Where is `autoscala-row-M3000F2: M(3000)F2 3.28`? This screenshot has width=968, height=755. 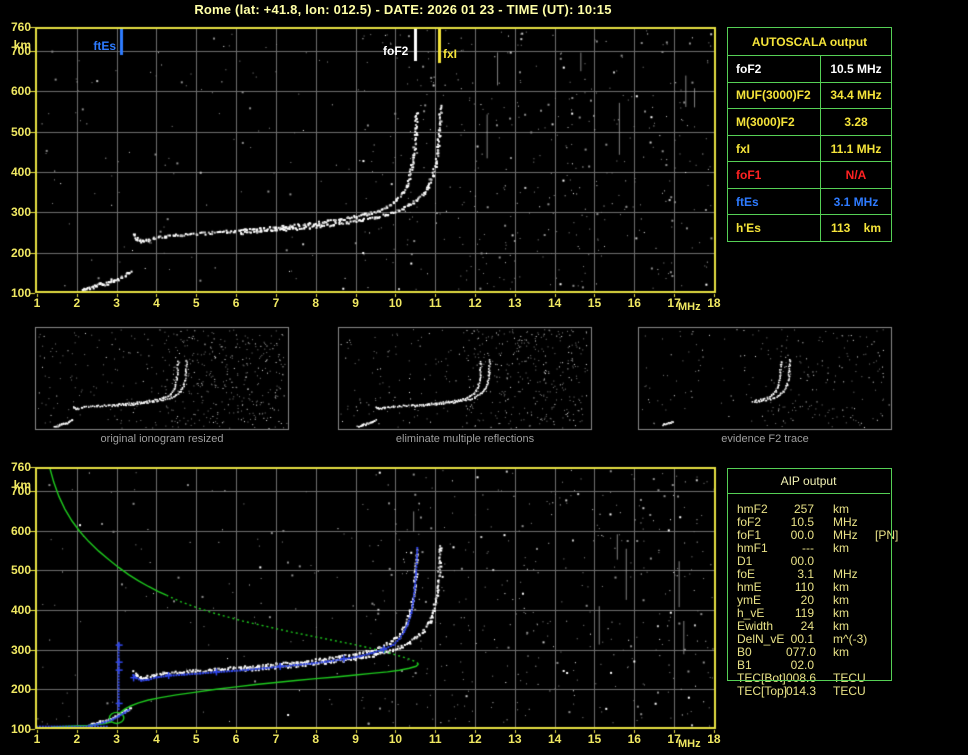 autoscala-row-M3000F2: M(3000)F2 3.28 is located at coordinates (809, 122).